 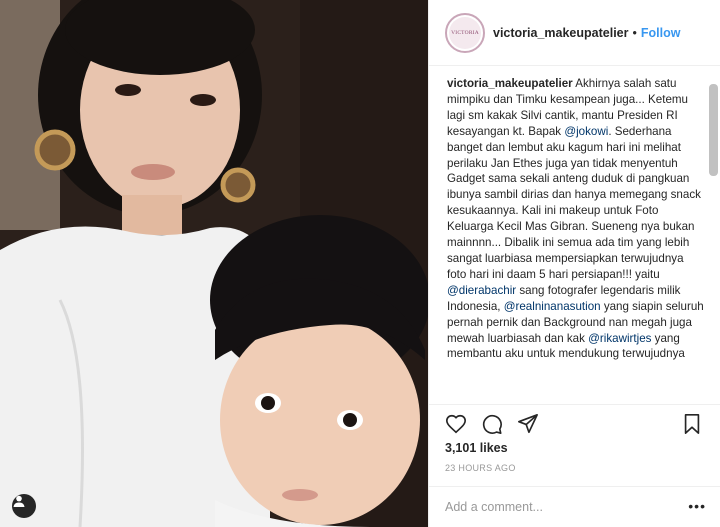 I want to click on more-options-icon: •••, so click(x=697, y=506).